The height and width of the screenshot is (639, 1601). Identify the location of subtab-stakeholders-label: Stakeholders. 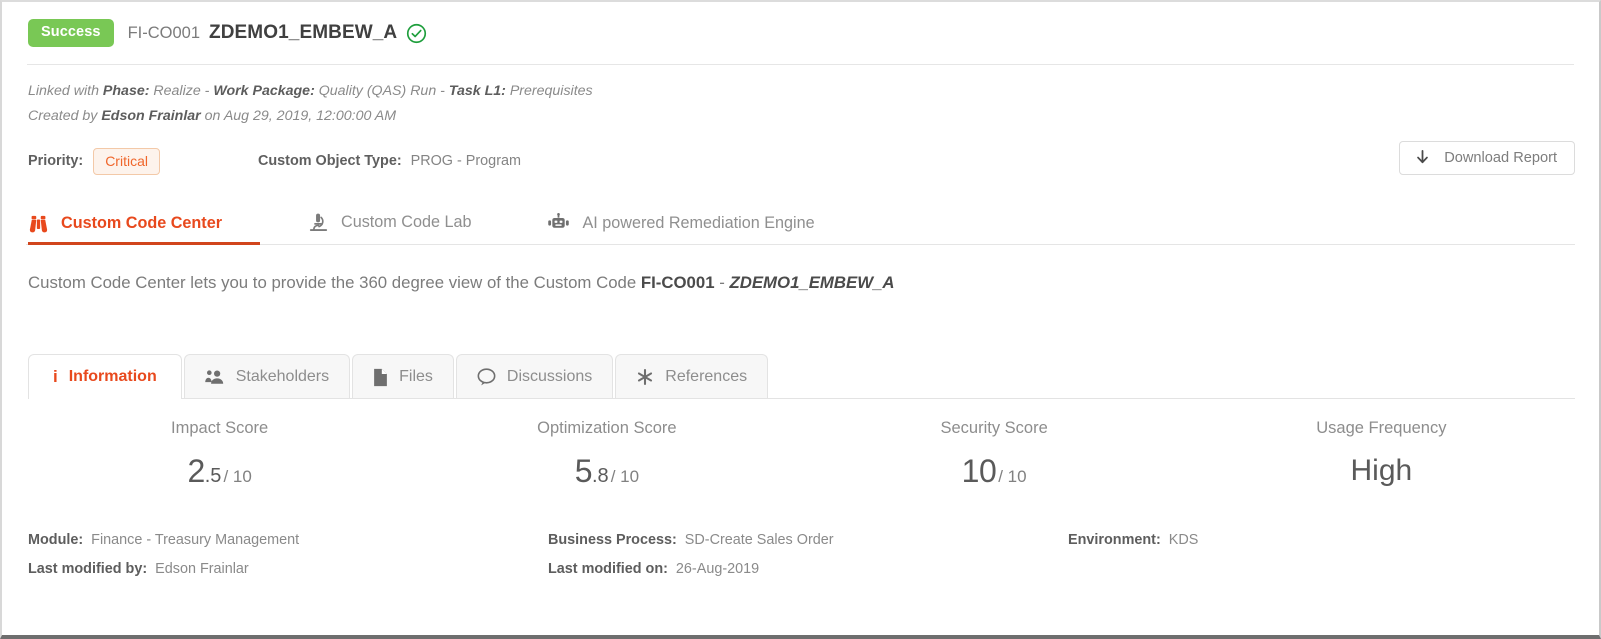
(282, 376).